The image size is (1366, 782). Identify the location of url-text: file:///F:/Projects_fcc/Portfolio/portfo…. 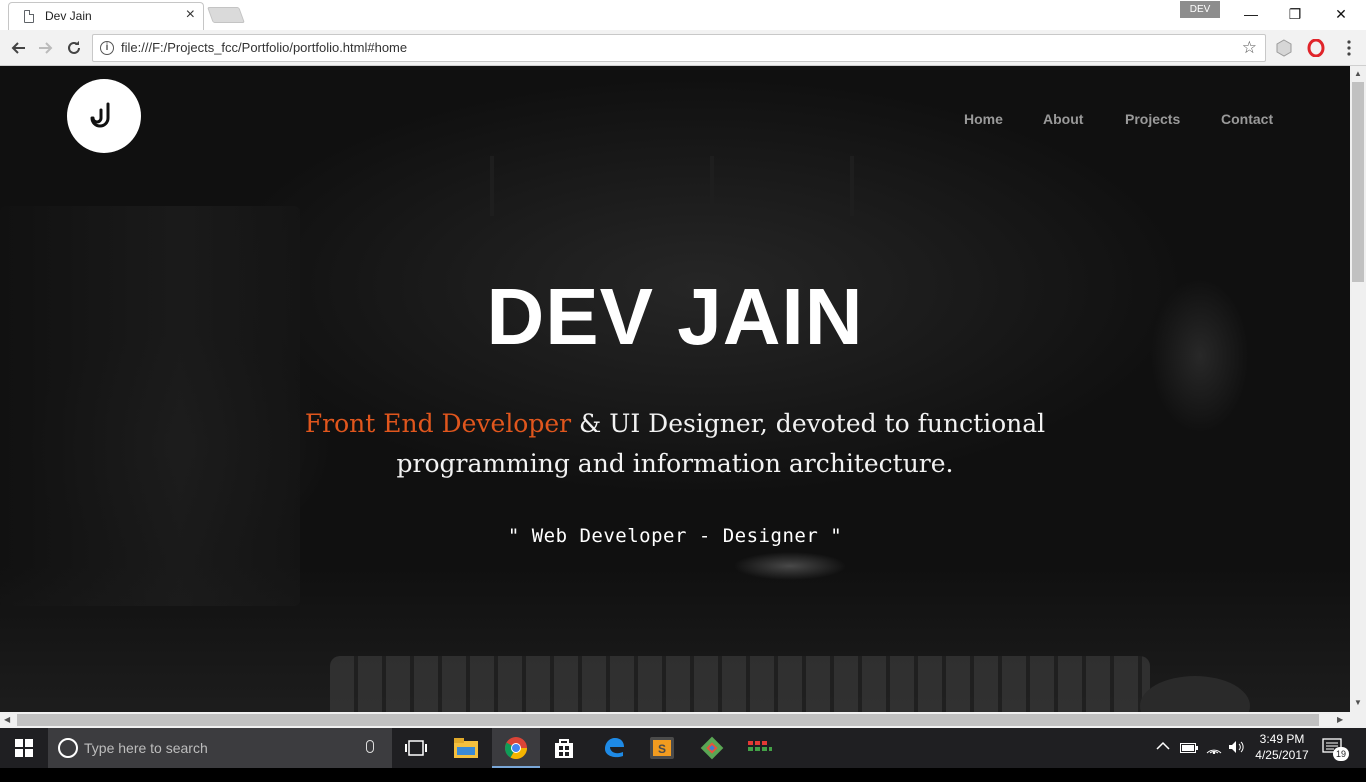
(264, 47).